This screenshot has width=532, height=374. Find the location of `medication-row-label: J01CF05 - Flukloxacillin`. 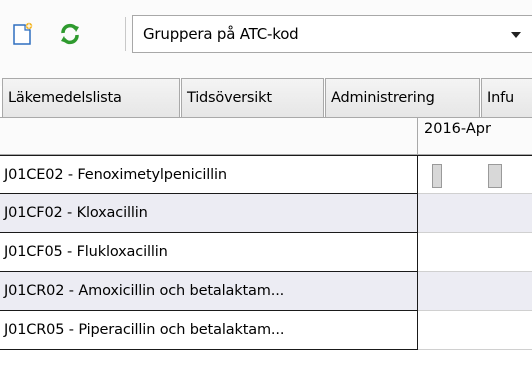

medication-row-label: J01CF05 - Flukloxacillin is located at coordinates (209, 252).